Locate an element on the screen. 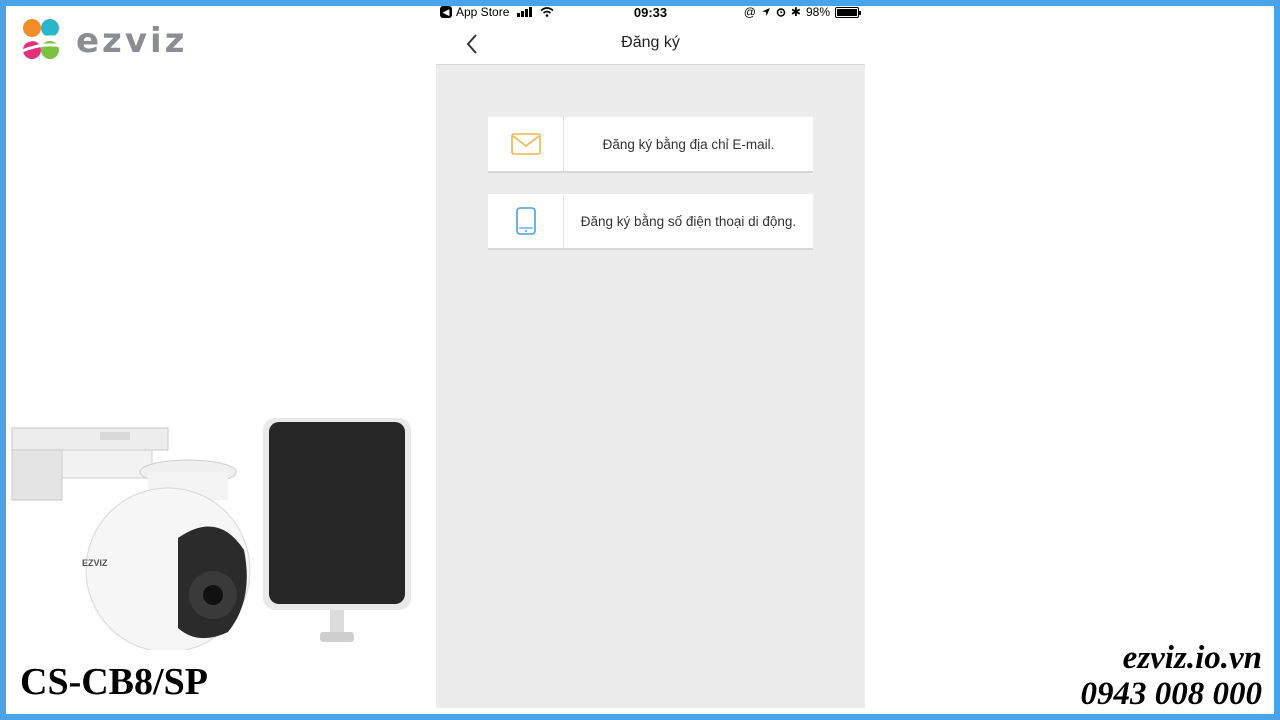  wall-mount is located at coordinates (90, 464).